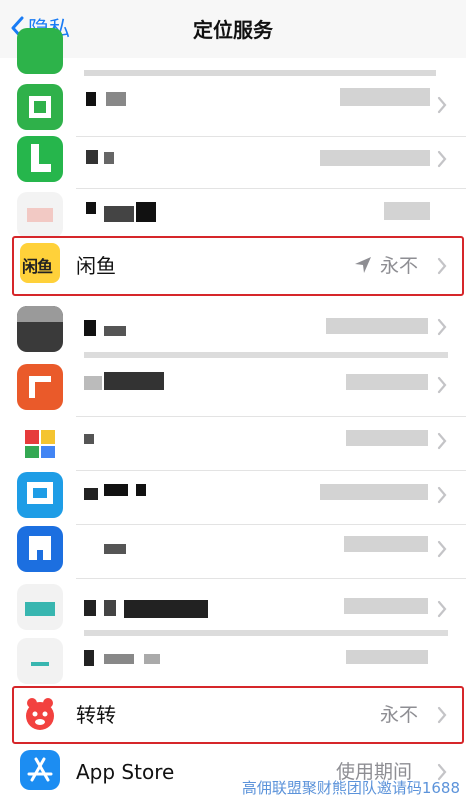  What do you see at coordinates (125, 772) in the screenshot?
I see `app-name: App Store` at bounding box center [125, 772].